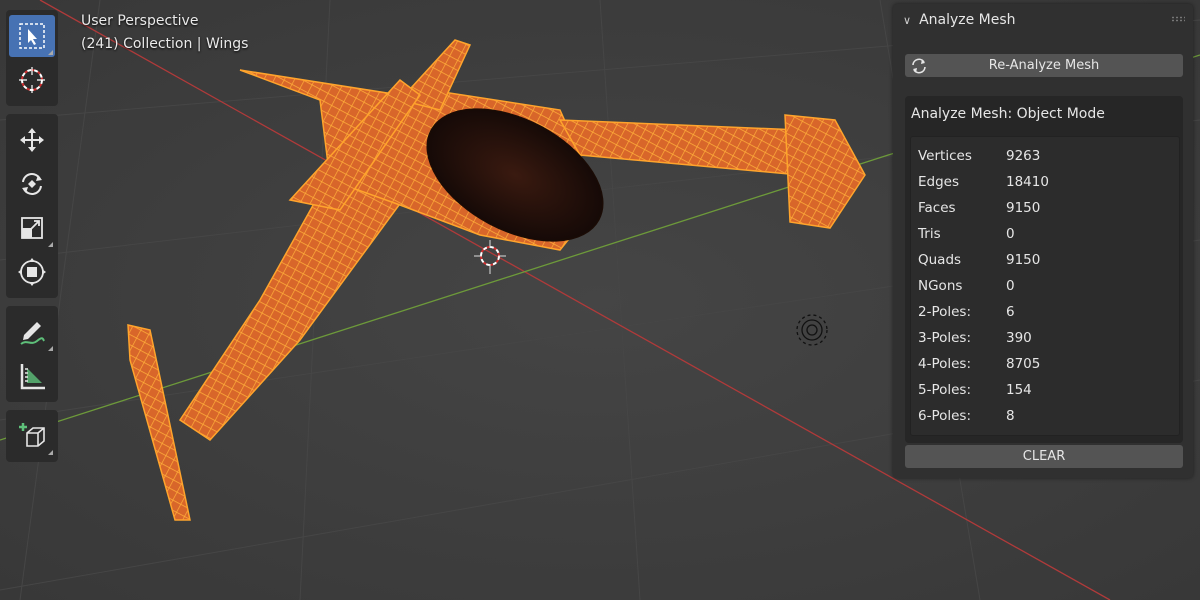  Describe the element at coordinates (962, 182) in the screenshot. I see `stat-label: Edges` at that location.